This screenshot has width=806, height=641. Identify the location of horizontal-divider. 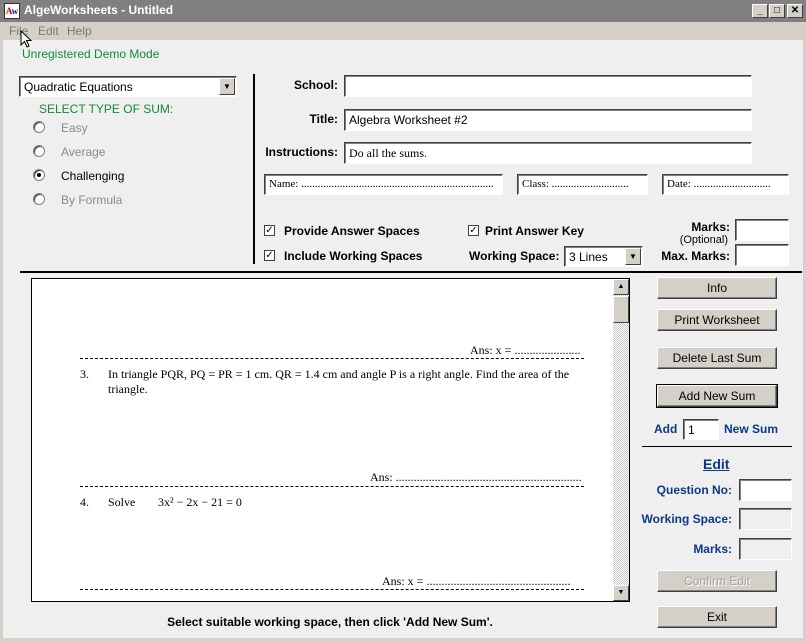
(411, 272).